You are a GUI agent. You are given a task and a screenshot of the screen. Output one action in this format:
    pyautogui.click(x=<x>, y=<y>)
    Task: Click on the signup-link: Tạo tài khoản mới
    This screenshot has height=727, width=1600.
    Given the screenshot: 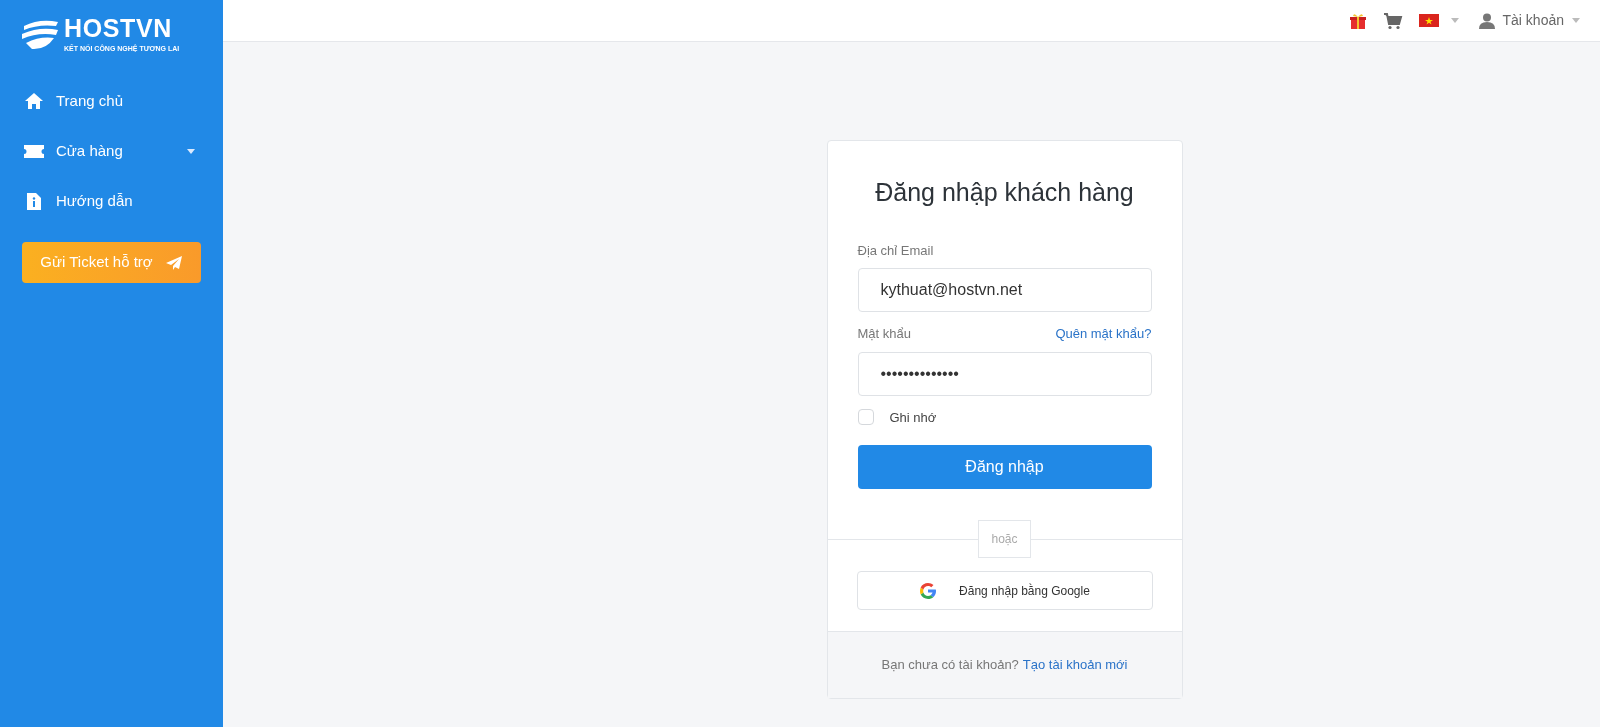 What is the action you would take?
    pyautogui.click(x=1075, y=665)
    